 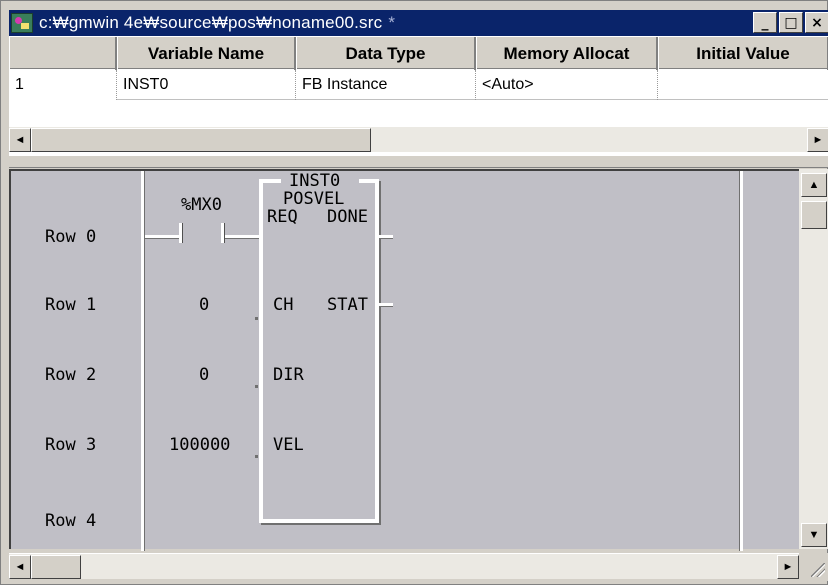 I want to click on header-memory-allocation: Memory Allocat, so click(x=567, y=53).